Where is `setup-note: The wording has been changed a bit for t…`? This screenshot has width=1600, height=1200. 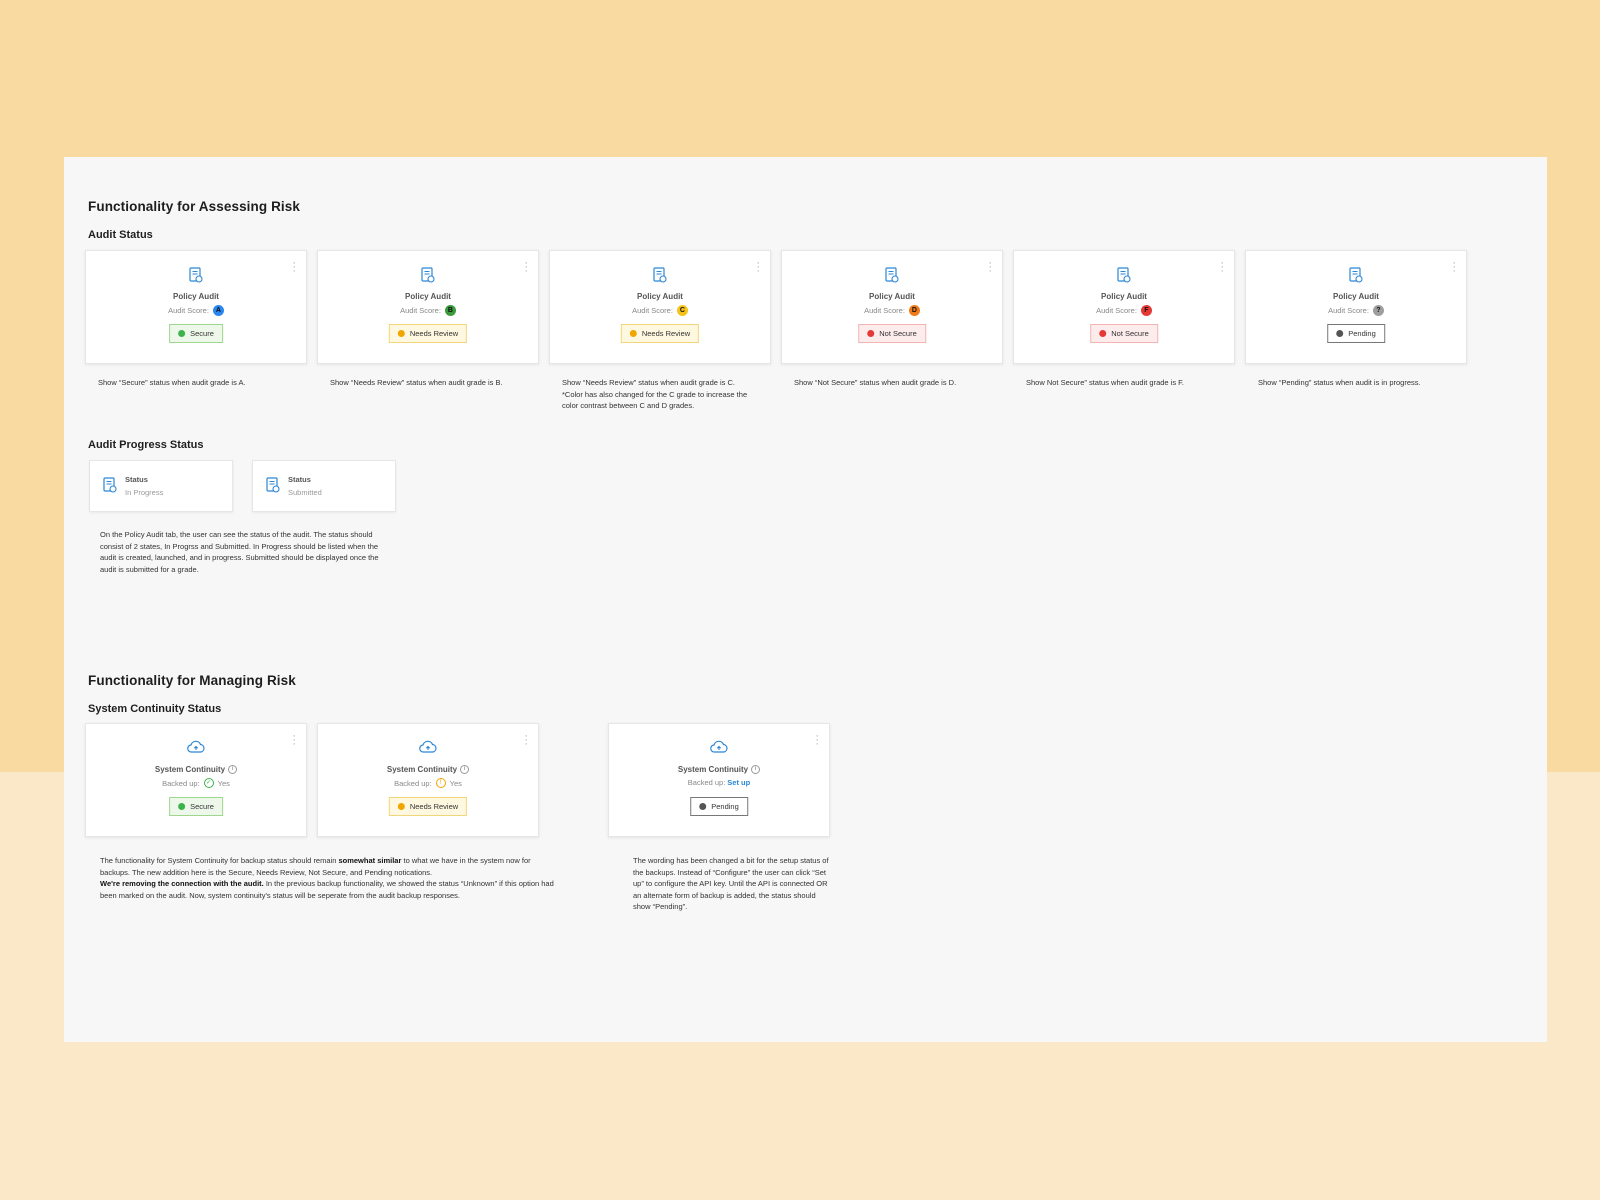
setup-note: The wording has been changed a bit for t… is located at coordinates (731, 883).